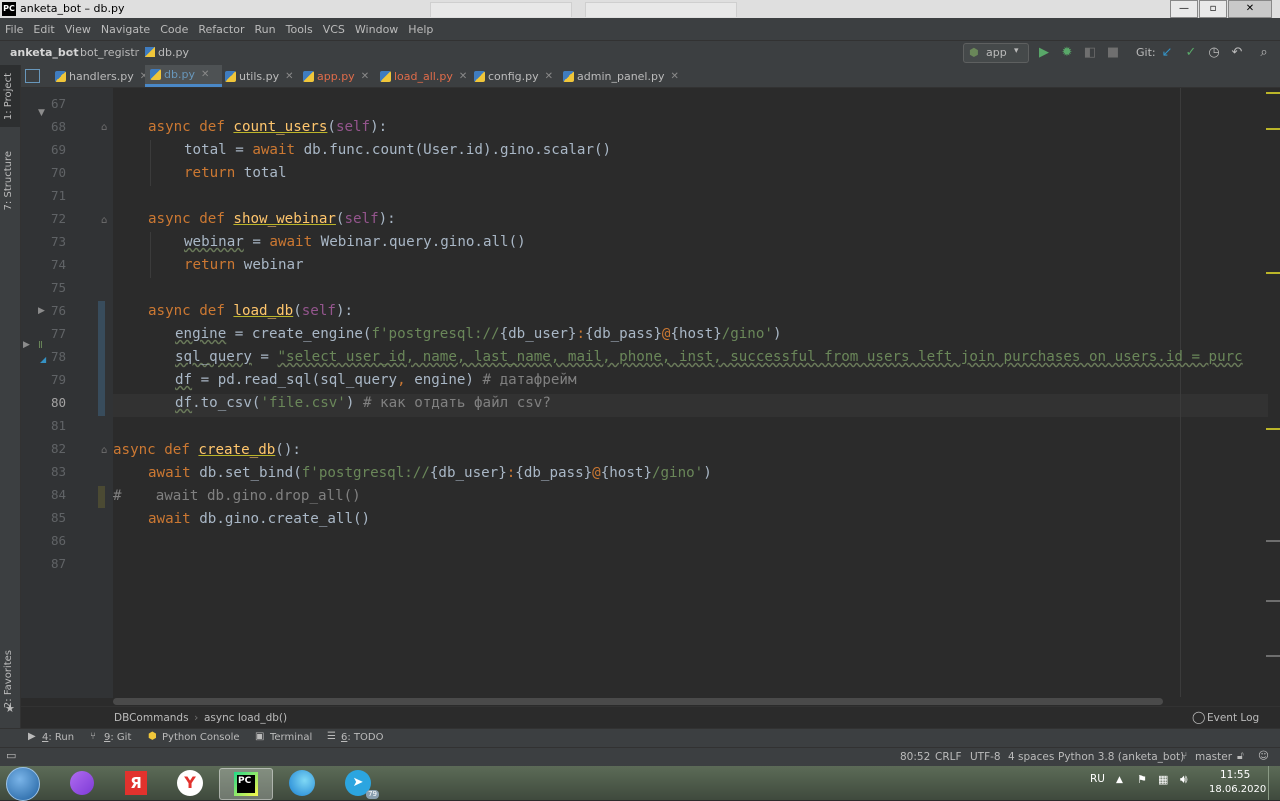 The height and width of the screenshot is (801, 1280). What do you see at coordinates (334, 29) in the screenshot?
I see `menu-vcs: VCS` at bounding box center [334, 29].